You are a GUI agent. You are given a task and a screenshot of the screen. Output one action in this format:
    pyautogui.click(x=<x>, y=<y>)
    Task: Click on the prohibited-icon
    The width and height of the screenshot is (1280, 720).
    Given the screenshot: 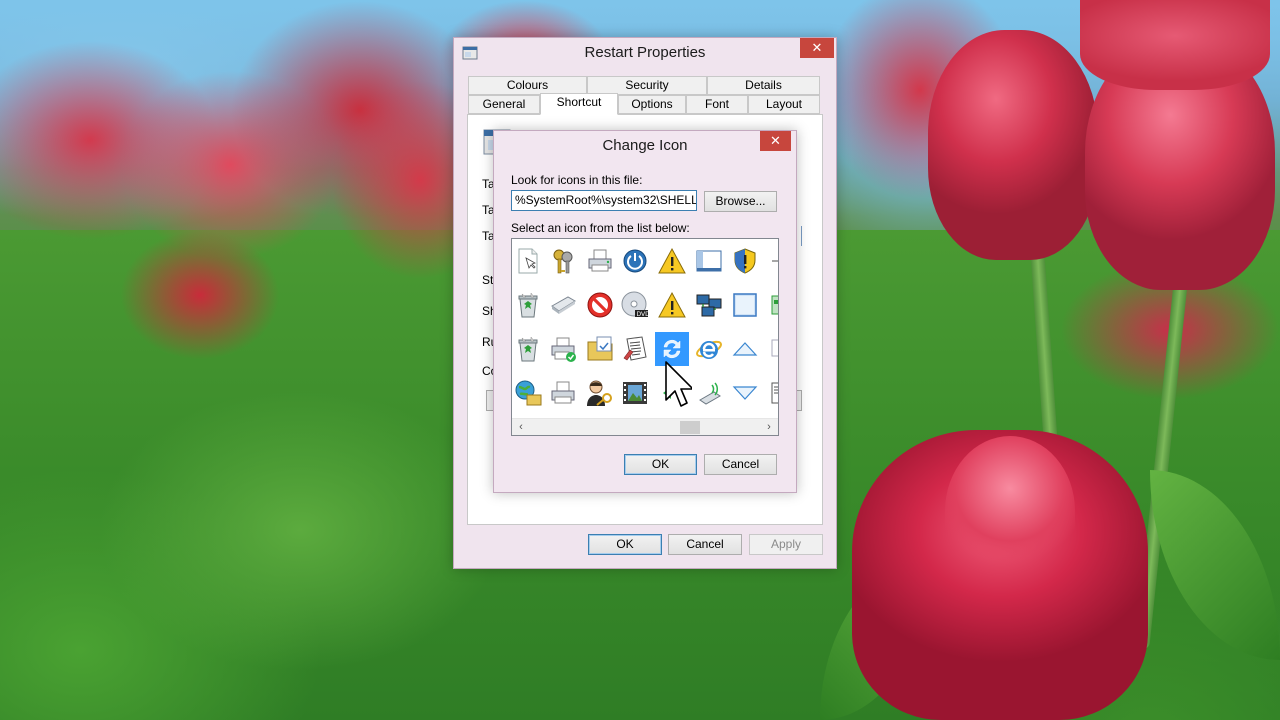 What is the action you would take?
    pyautogui.click(x=600, y=305)
    